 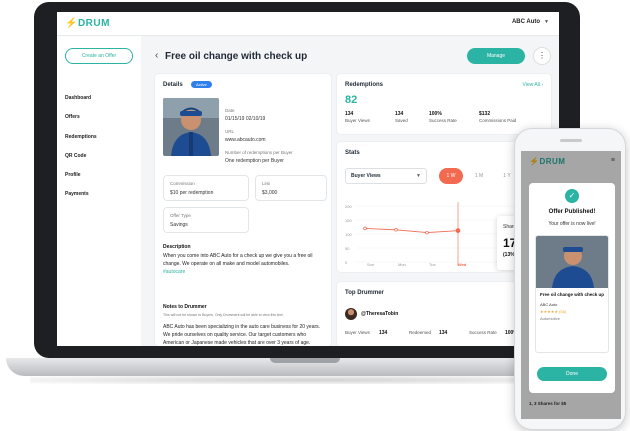 What do you see at coordinates (432, 264) in the screenshot?
I see `x-tick-label: Tue` at bounding box center [432, 264].